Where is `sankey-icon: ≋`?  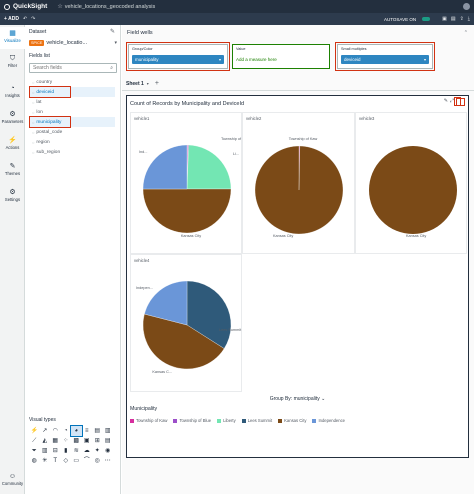
sankey-icon: ≋ is located at coordinates (76, 451).